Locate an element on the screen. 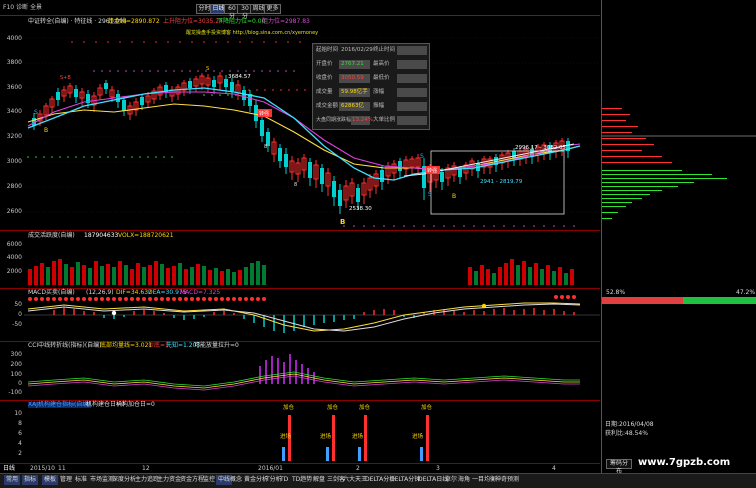 This screenshot has height=488, width=756. tab-td: TD is located at coordinates (284, 480).